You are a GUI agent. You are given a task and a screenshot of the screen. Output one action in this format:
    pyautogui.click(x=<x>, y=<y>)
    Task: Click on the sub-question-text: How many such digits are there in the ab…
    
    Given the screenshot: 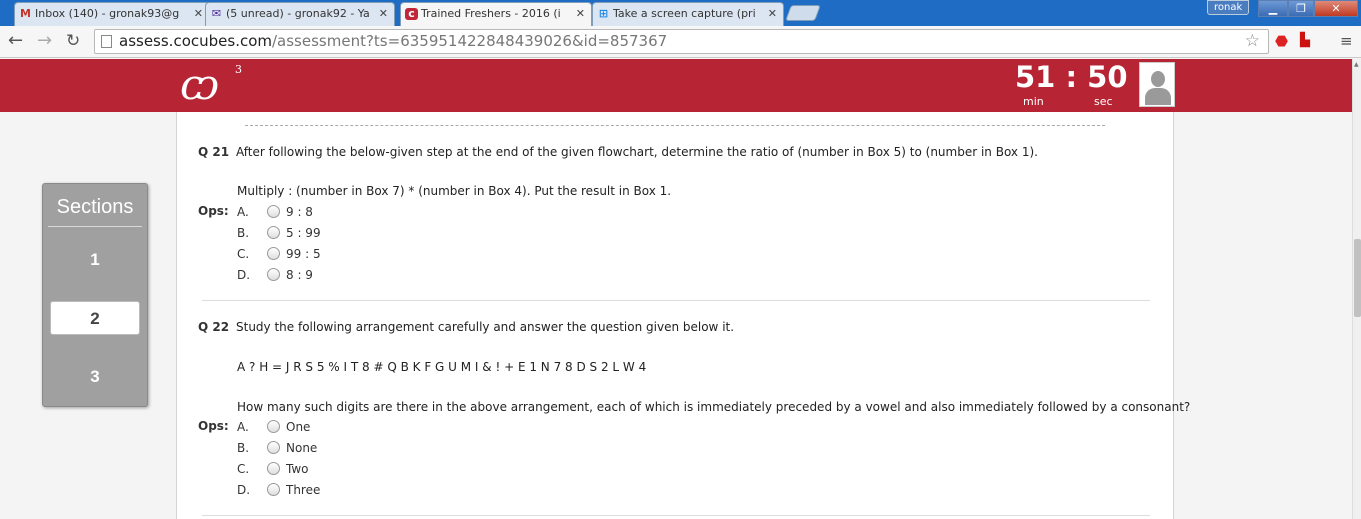 What is the action you would take?
    pyautogui.click(x=714, y=407)
    